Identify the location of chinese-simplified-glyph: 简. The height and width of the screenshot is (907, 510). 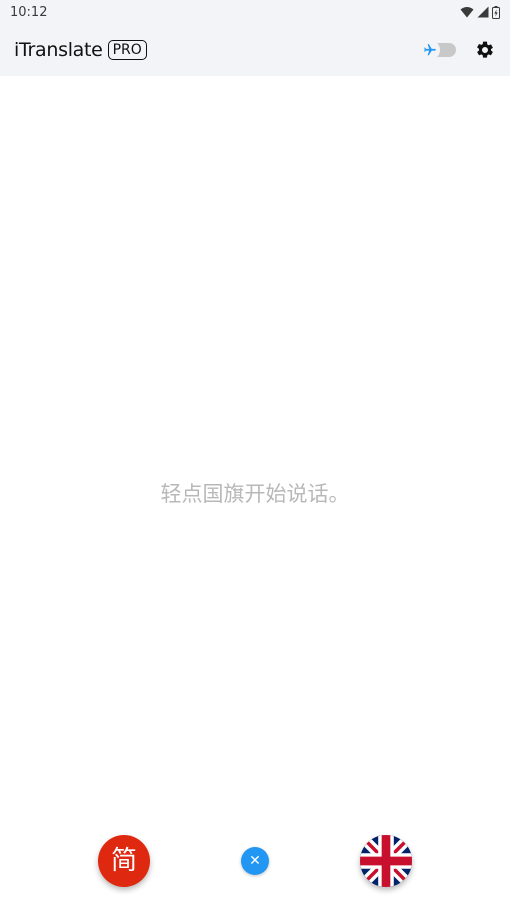
(123, 861).